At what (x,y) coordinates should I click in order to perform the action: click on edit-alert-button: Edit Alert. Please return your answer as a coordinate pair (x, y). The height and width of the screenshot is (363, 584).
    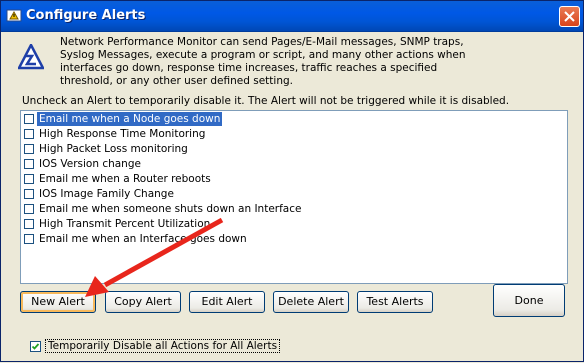
    Looking at the image, I should click on (227, 302).